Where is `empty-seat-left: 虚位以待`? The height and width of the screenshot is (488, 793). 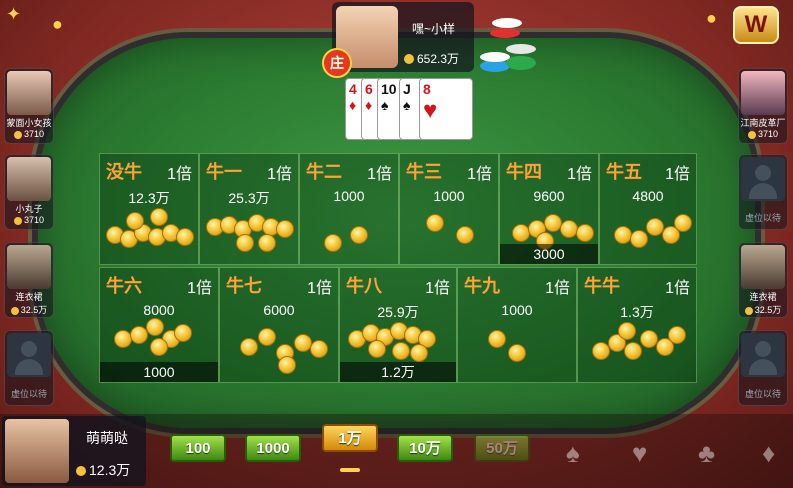 empty-seat-left: 虚位以待 is located at coordinates (29, 368).